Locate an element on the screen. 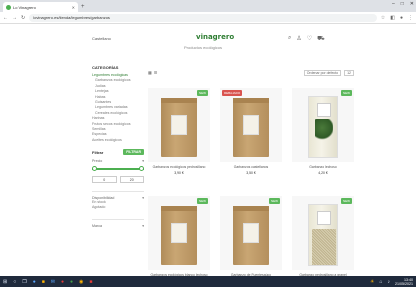  filter-header: Filtrar FILTRAR is located at coordinates (118, 152).